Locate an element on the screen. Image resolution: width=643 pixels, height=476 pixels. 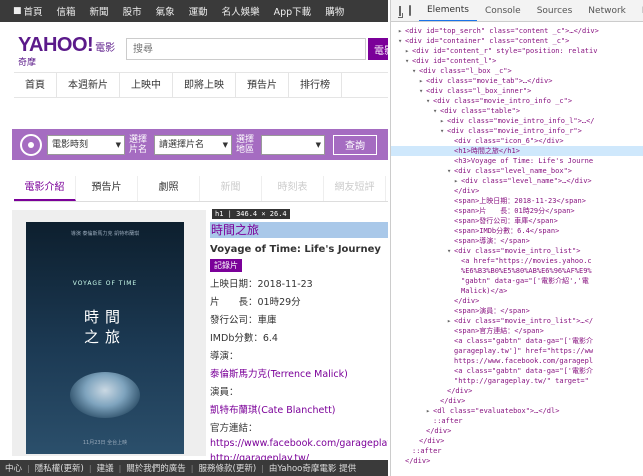
dom-node-line: <div class="icon_6"></div> is located at coordinates (517, 141).